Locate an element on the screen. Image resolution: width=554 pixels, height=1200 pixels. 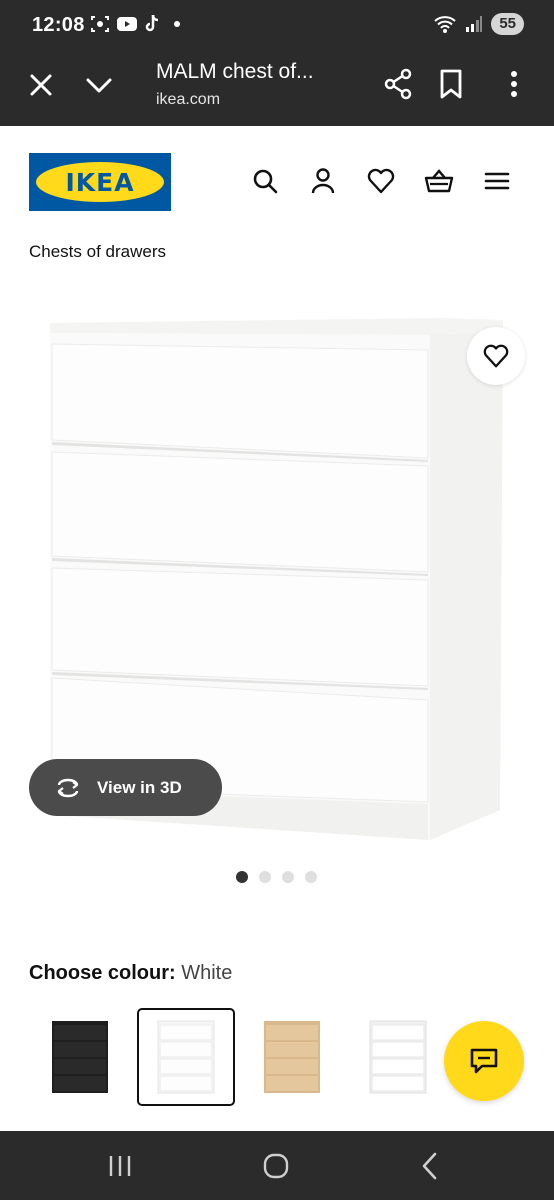
tiktok-icon is located at coordinates (152, 23).